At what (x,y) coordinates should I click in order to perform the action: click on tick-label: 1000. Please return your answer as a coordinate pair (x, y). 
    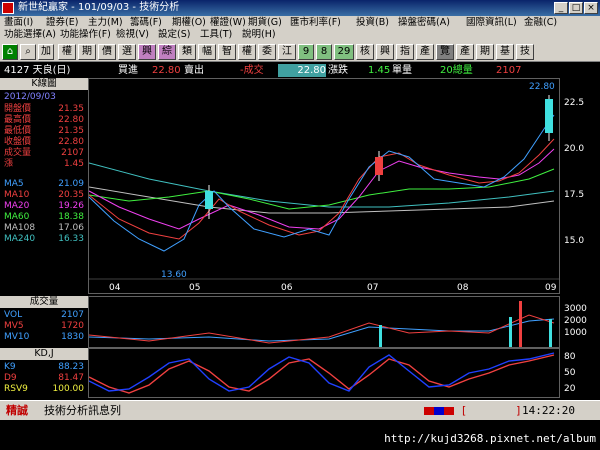
    Looking at the image, I should click on (575, 333).